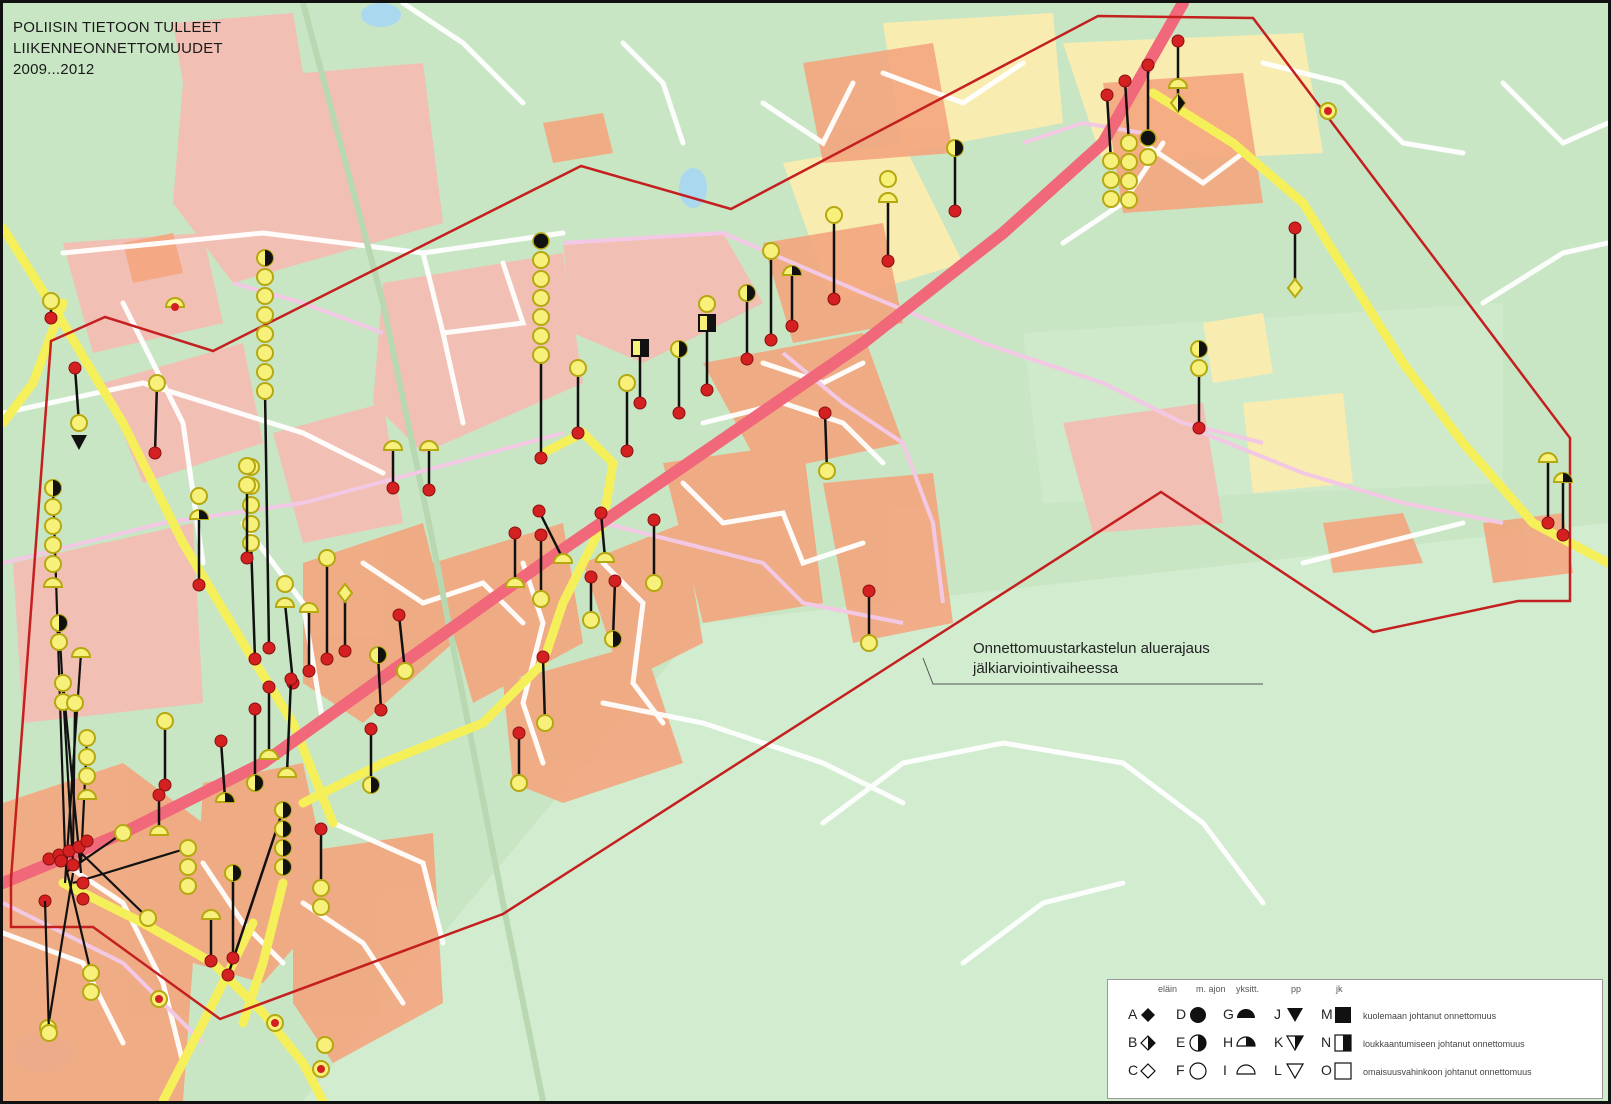 The image size is (1611, 1104). What do you see at coordinates (54, 69) in the screenshot?
I see `title-period: 2009...2012` at bounding box center [54, 69].